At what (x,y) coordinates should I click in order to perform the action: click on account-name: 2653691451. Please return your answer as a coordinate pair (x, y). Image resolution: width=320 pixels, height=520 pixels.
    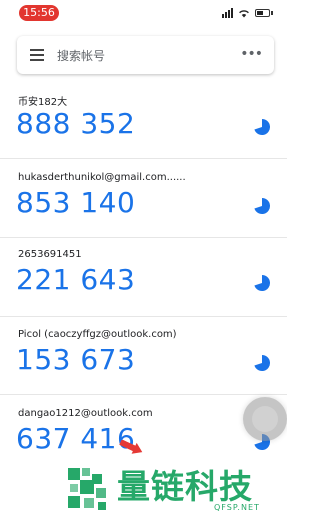
    Looking at the image, I should click on (50, 254).